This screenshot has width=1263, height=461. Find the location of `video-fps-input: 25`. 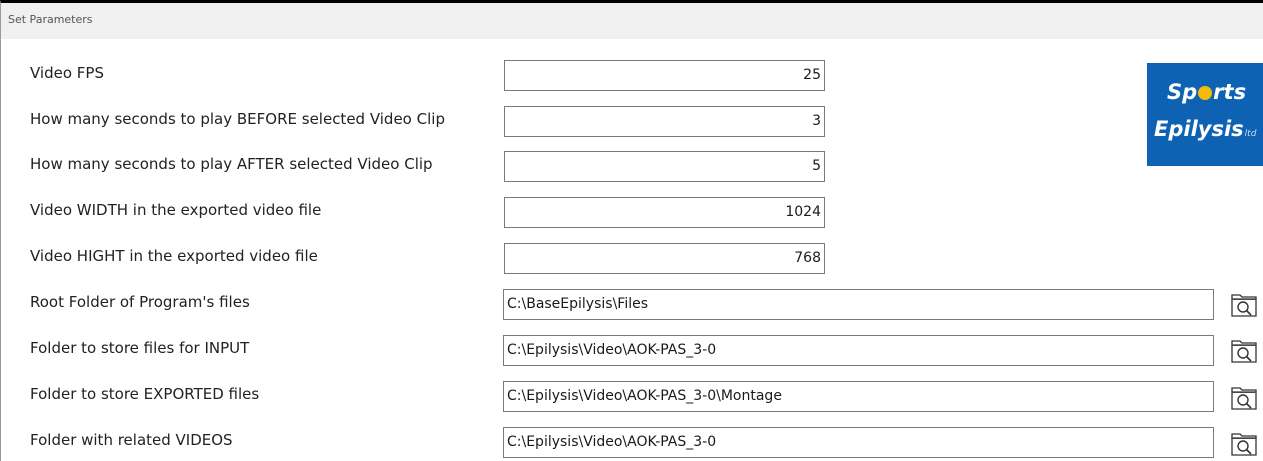

video-fps-input: 25 is located at coordinates (664, 75).